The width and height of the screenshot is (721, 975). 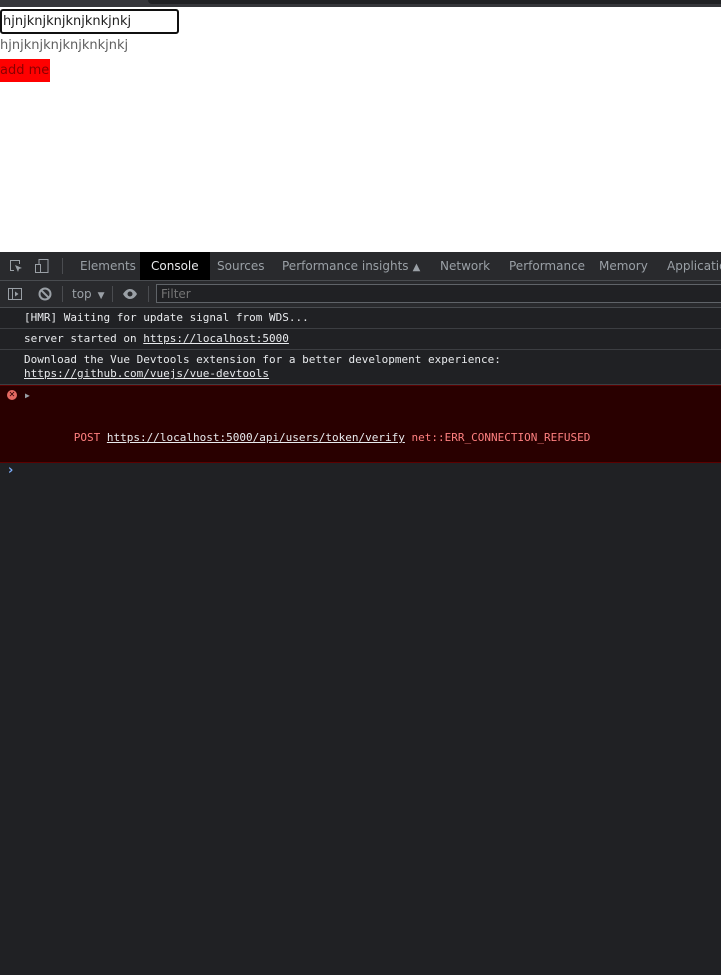 What do you see at coordinates (25, 70) in the screenshot?
I see `add-me-button: add me` at bounding box center [25, 70].